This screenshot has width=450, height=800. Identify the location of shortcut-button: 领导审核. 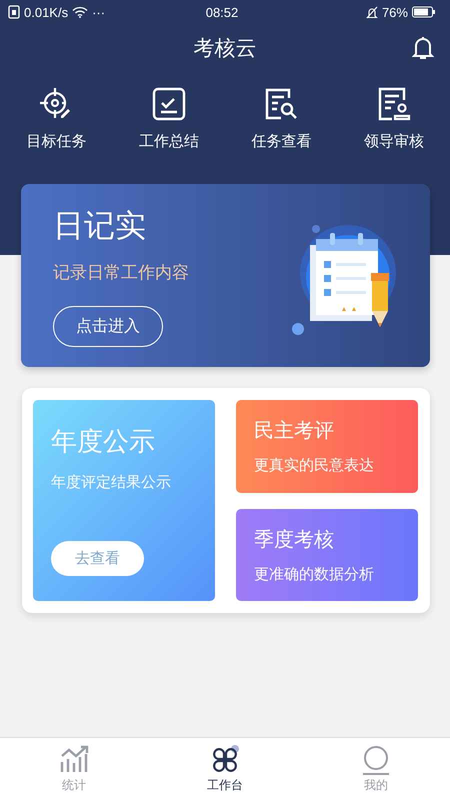
(394, 130).